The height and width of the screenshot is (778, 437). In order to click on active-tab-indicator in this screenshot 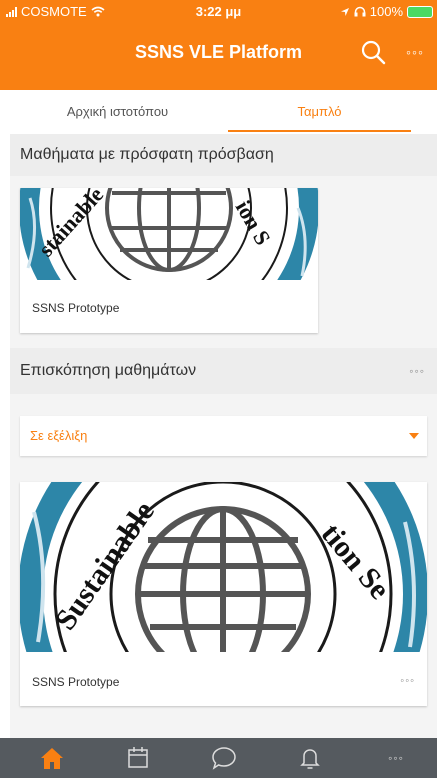, I will do `click(319, 131)`.